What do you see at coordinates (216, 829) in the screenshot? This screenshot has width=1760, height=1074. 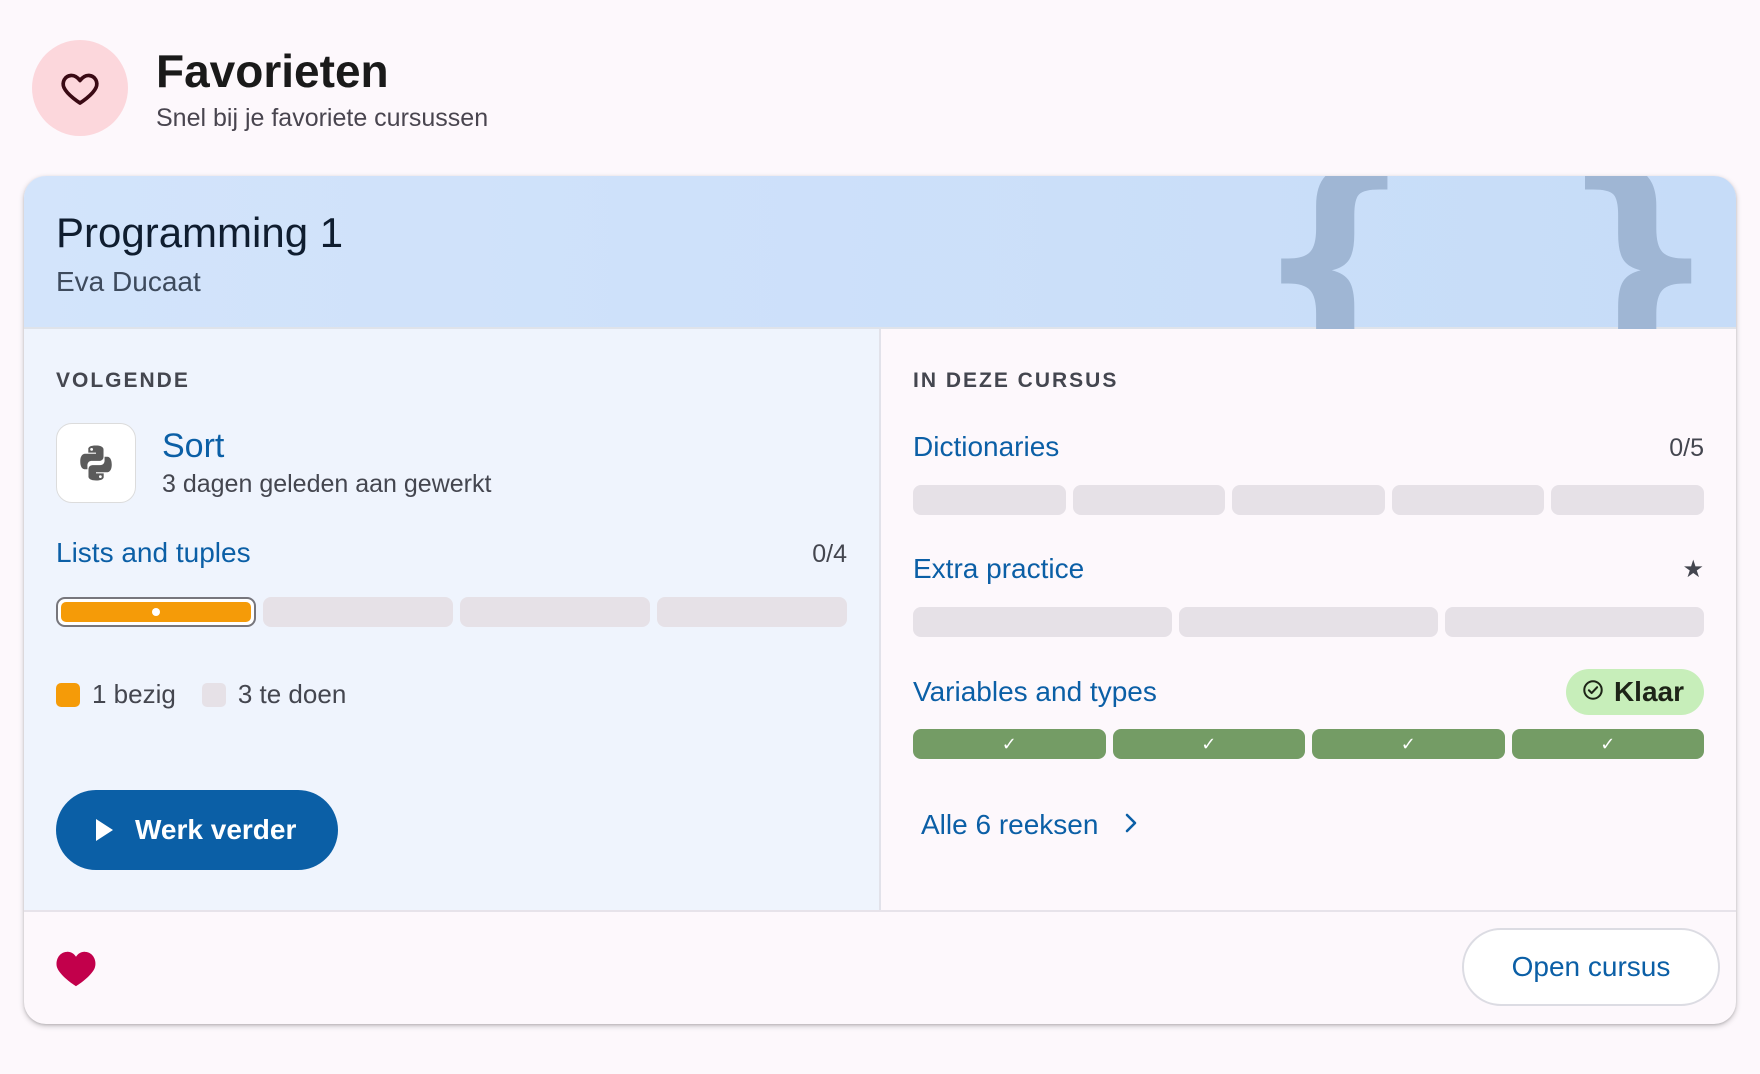 I see `continue-button-label: Werk verder` at bounding box center [216, 829].